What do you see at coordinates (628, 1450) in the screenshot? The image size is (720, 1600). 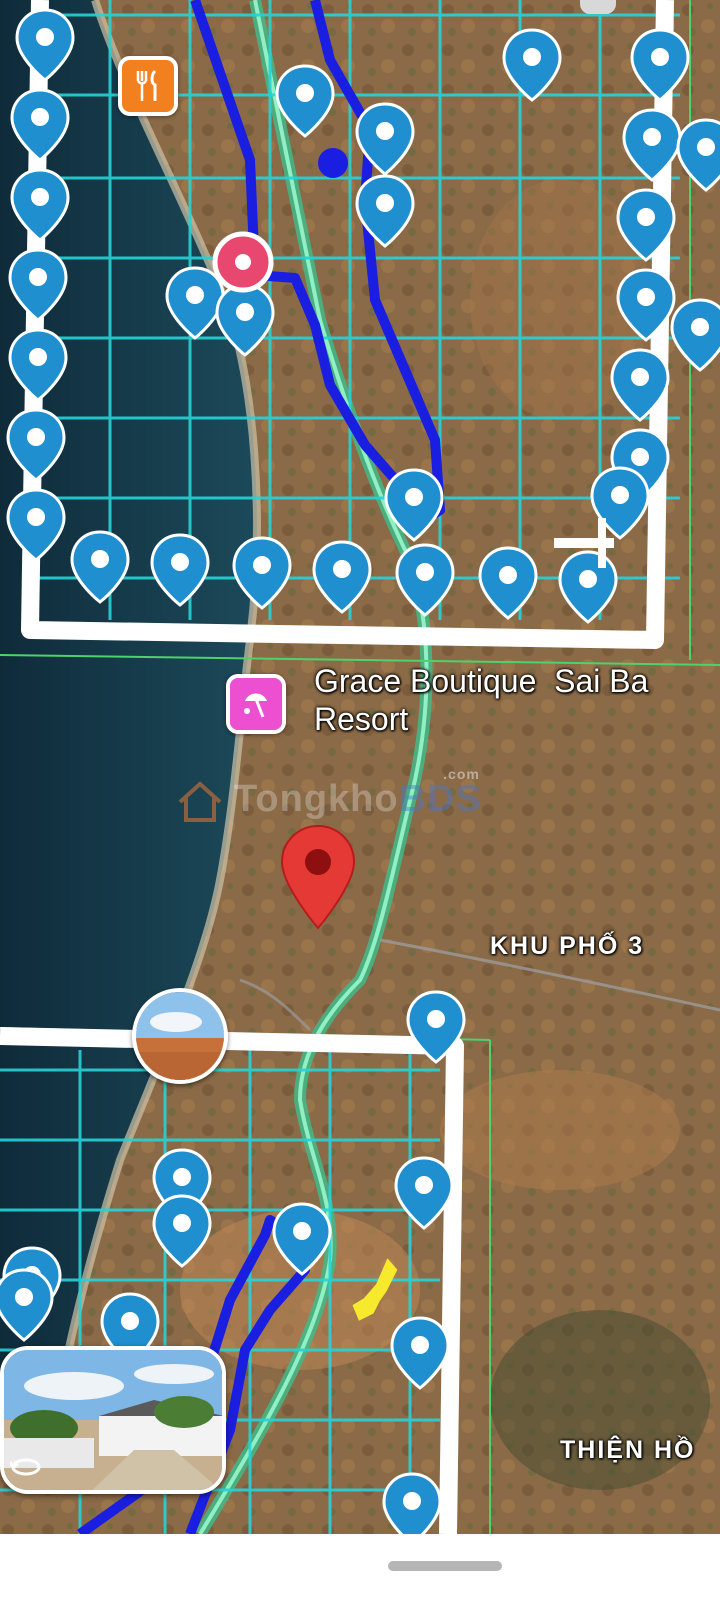 I see `area-label-thien-ho: THIỆN HỒ` at bounding box center [628, 1450].